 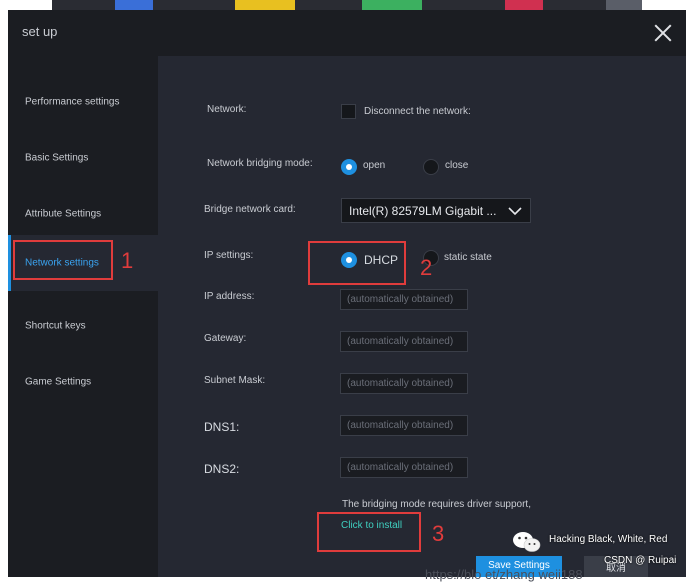 I want to click on dns2-label: DNS2:, so click(x=222, y=469).